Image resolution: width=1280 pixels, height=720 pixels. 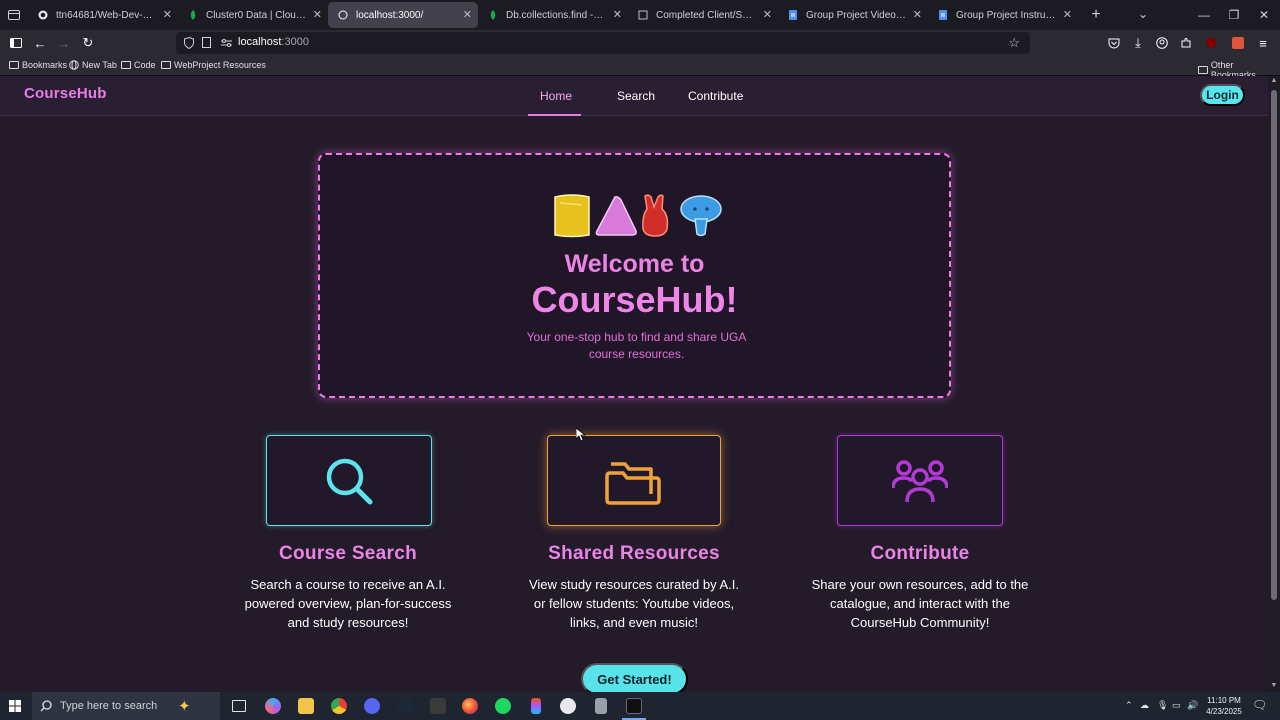 What do you see at coordinates (16, 43) in the screenshot?
I see `sidebar-icon` at bounding box center [16, 43].